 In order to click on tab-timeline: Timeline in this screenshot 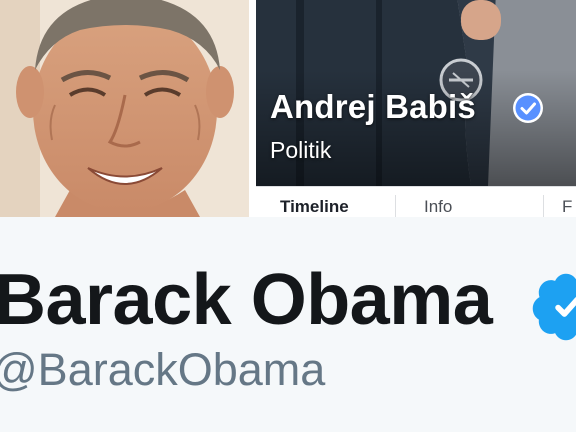, I will do `click(337, 207)`.